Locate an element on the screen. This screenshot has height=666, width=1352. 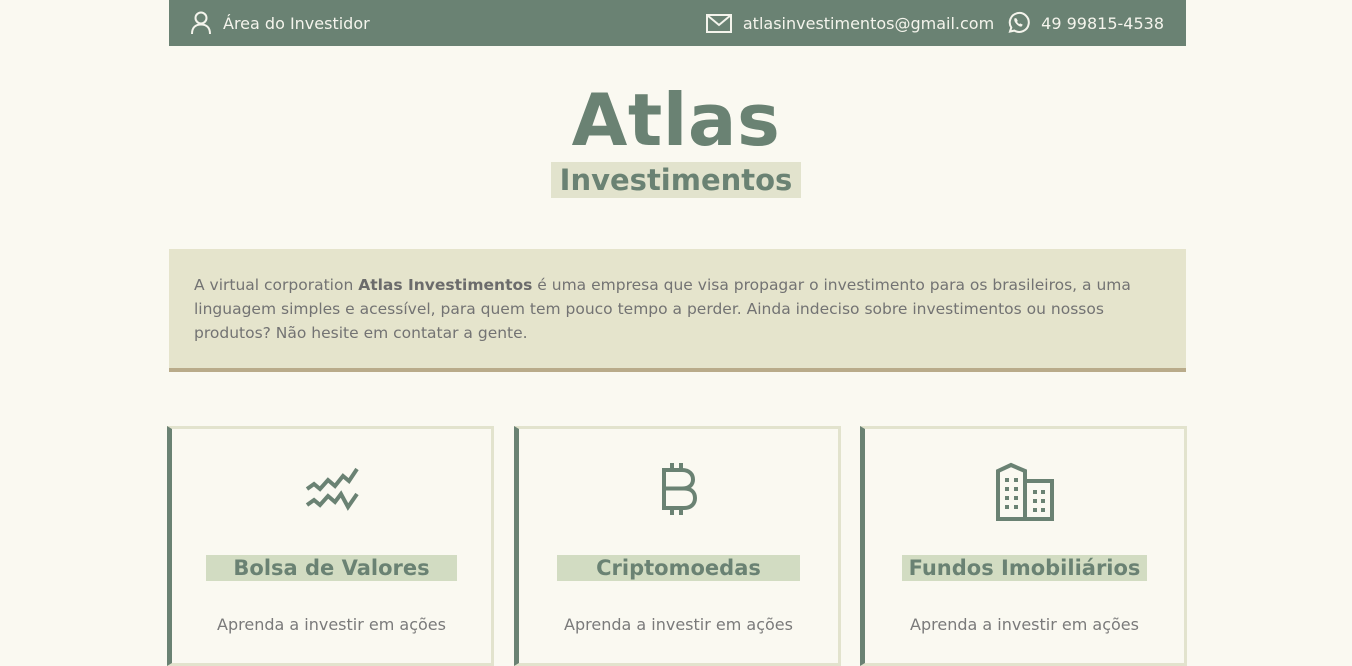
brand-title: Atlas is located at coordinates (676, 120).